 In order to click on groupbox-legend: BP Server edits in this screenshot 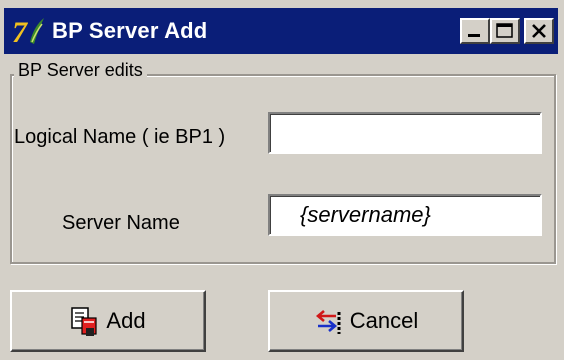, I will do `click(80, 70)`.